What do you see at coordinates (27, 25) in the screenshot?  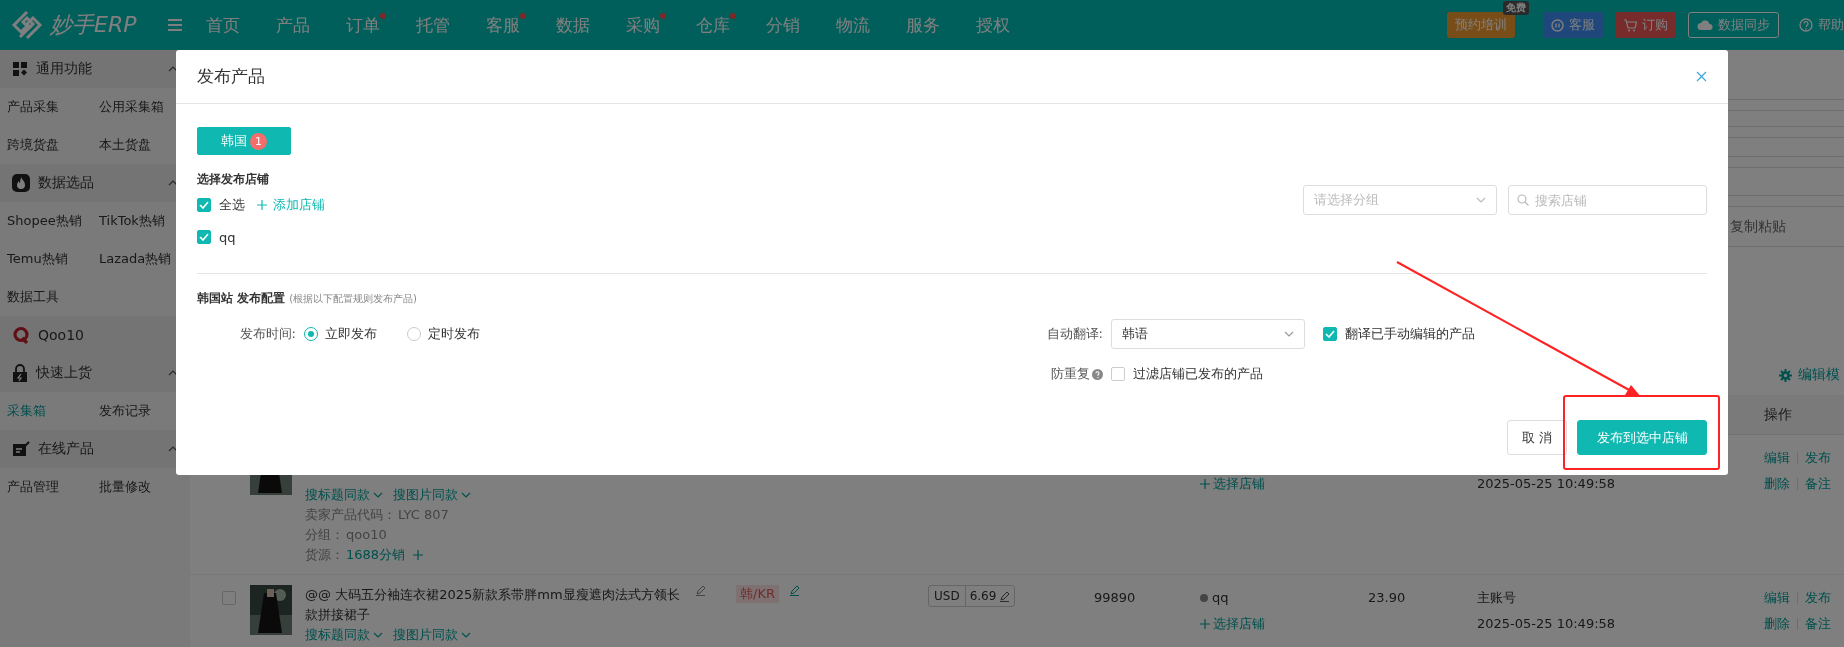 I see `logo-icon` at bounding box center [27, 25].